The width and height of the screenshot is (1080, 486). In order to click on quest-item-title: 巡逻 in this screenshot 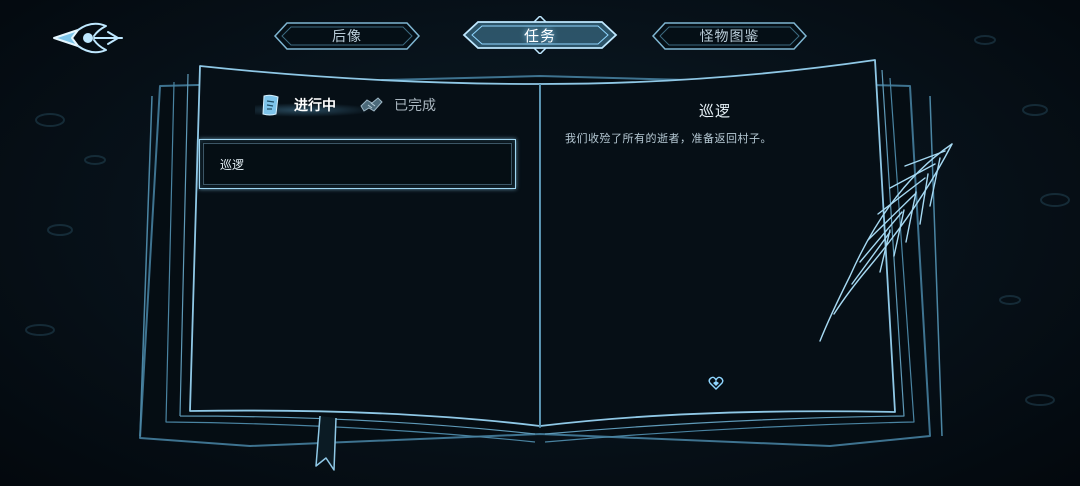, I will do `click(232, 165)`.